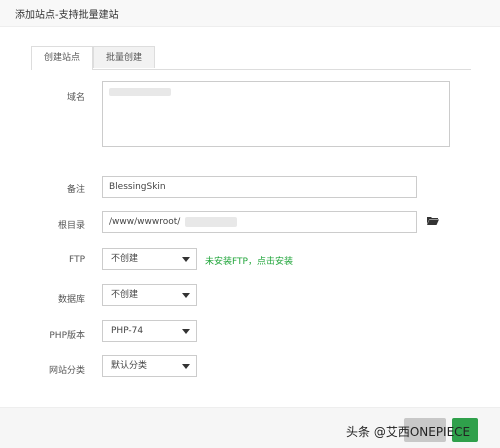 Image resolution: width=500 pixels, height=448 pixels. What do you see at coordinates (129, 366) in the screenshot?
I see `category-select-value: 默认分类` at bounding box center [129, 366].